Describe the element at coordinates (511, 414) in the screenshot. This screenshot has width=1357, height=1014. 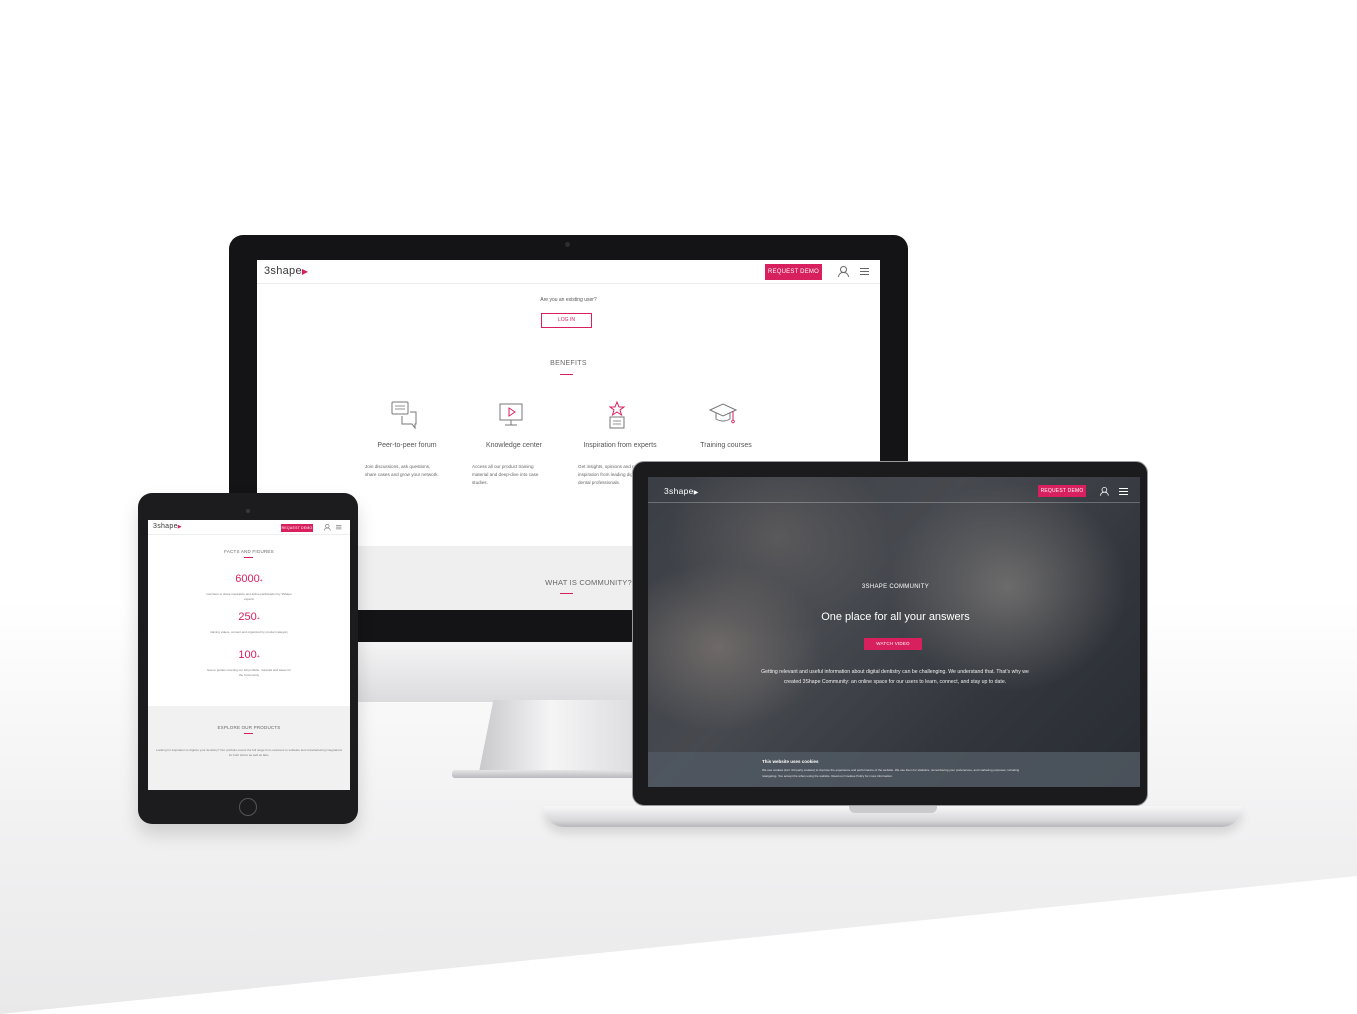
I see `video-player-icon` at that location.